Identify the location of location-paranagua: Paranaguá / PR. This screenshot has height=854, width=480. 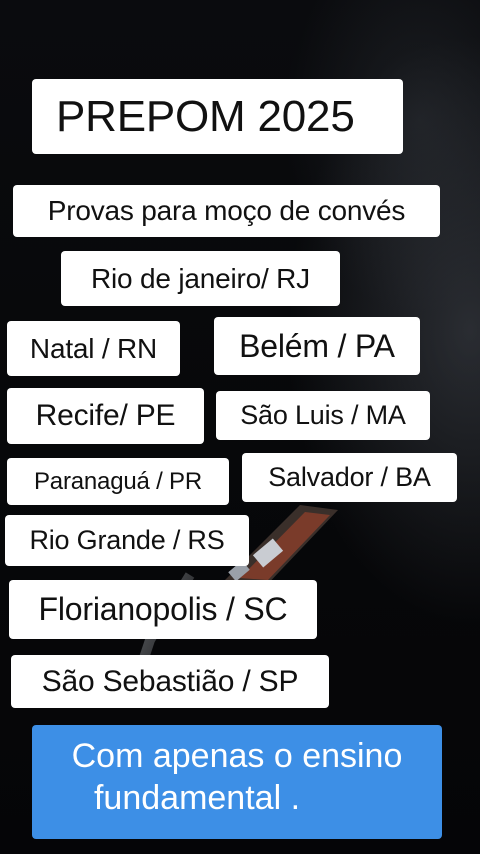
(118, 481).